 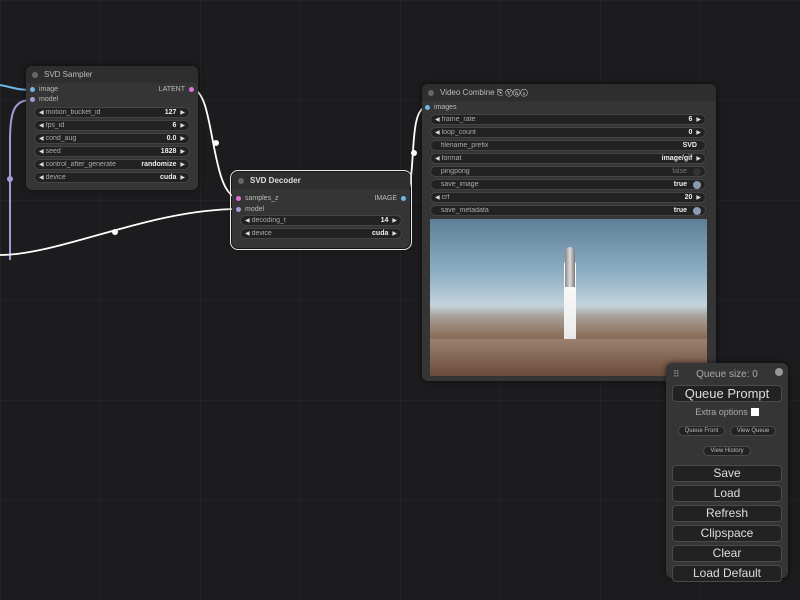 I want to click on node-title: Video Combine ⎘ Ⓥⓗⓢ, so click(x=569, y=92).